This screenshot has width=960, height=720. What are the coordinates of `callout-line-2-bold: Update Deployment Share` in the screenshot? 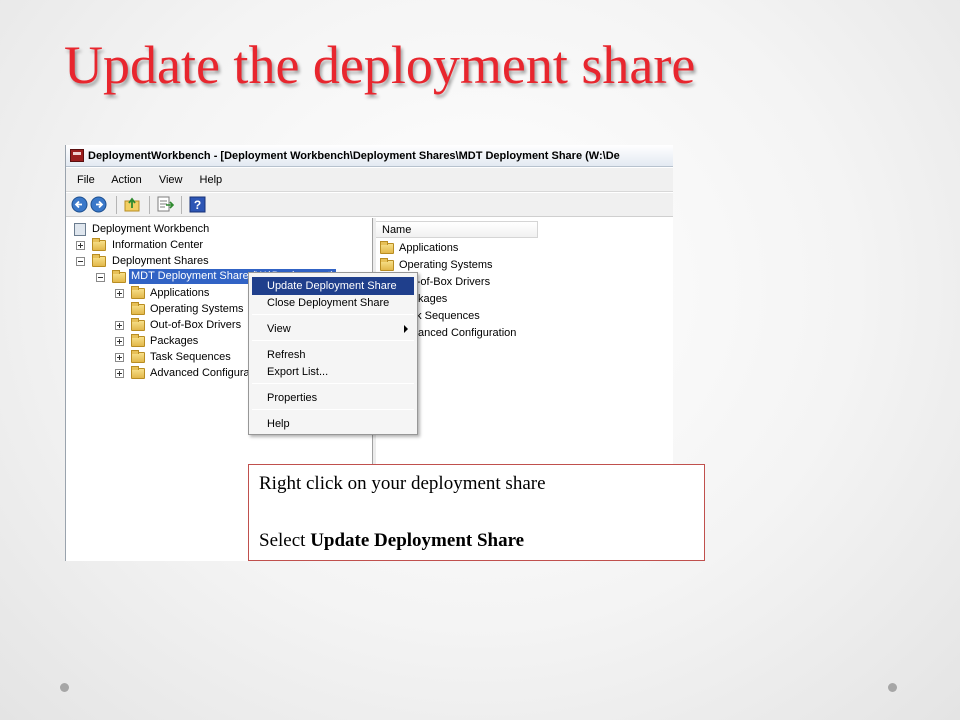 It's located at (417, 540).